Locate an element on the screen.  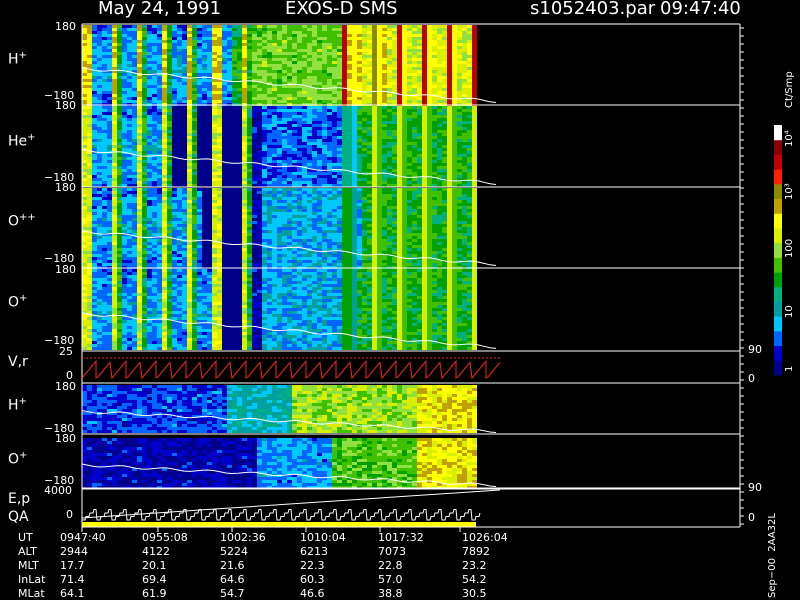
table-cell: 7073 is located at coordinates (392, 551).